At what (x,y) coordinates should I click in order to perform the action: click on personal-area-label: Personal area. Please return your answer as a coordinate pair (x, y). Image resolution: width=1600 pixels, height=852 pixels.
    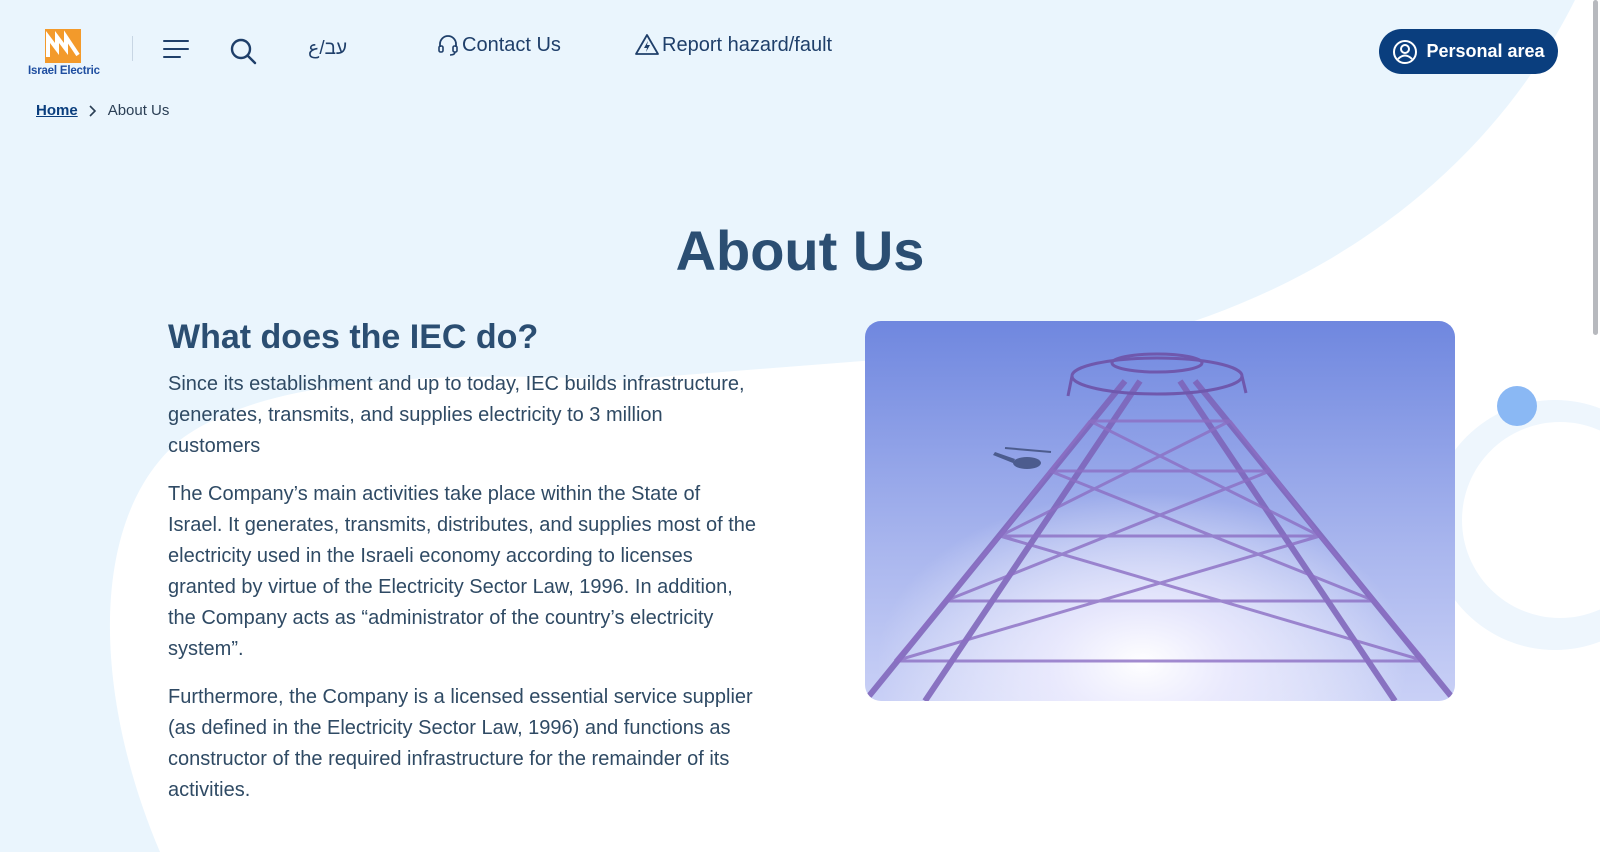
    Looking at the image, I should click on (1485, 51).